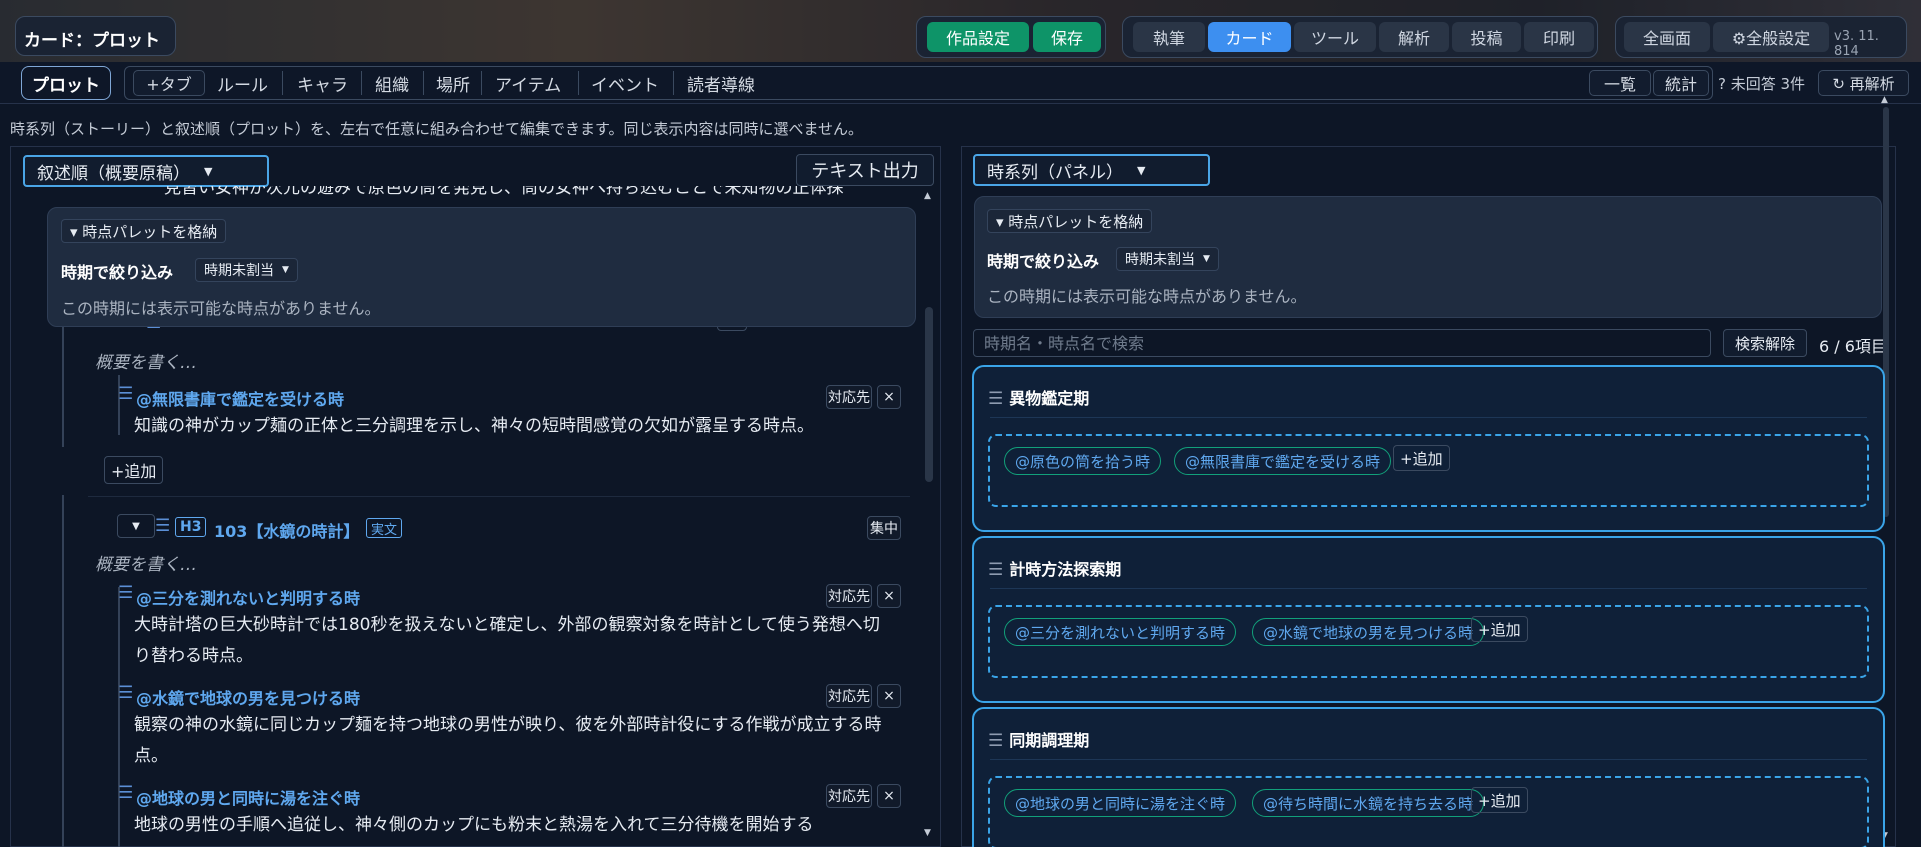  What do you see at coordinates (1342, 343) in the screenshot?
I see `period-search-input` at bounding box center [1342, 343].